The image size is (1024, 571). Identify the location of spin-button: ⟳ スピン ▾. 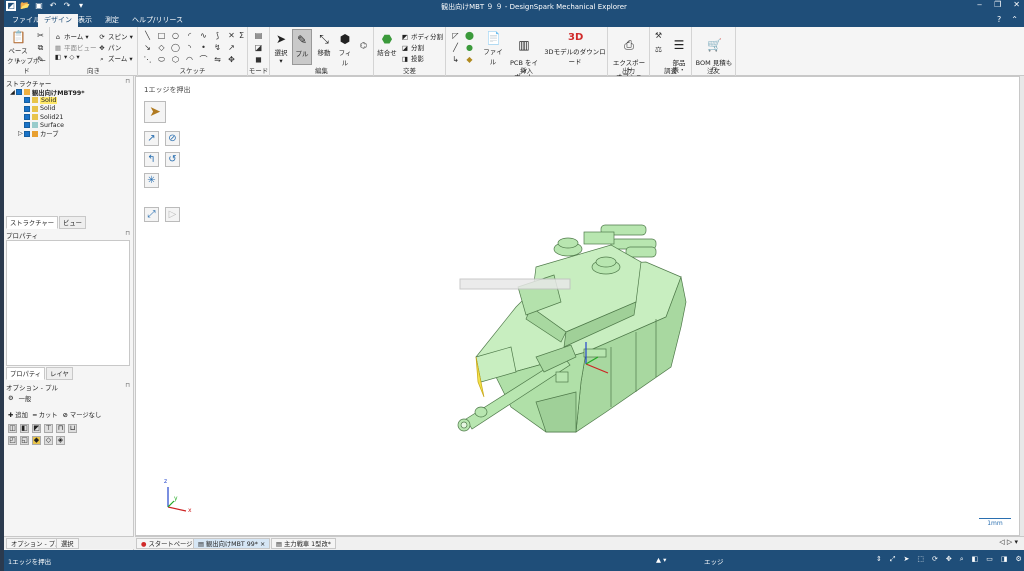
(115, 36).